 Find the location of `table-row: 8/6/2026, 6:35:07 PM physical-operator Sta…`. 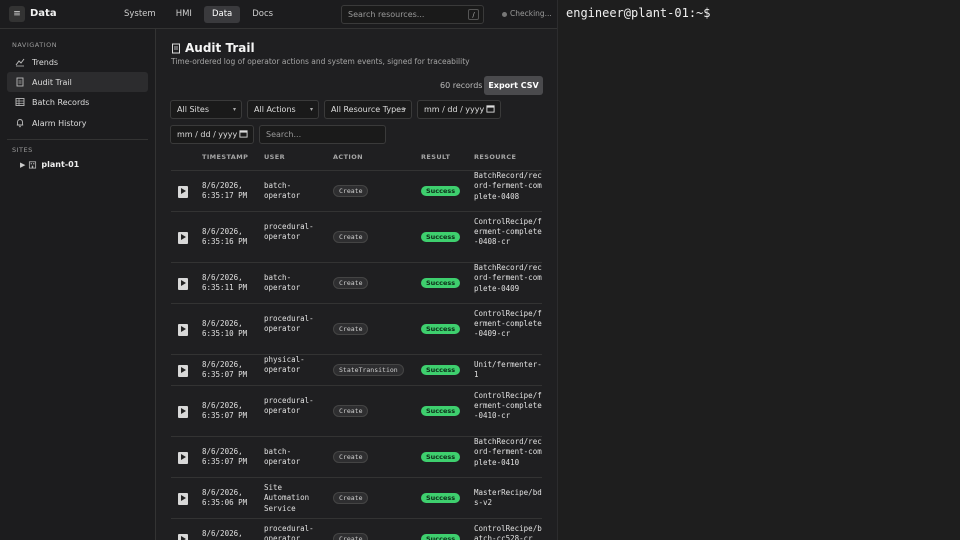

table-row: 8/6/2026, 6:35:07 PM physical-operator Sta… is located at coordinates (356, 369).